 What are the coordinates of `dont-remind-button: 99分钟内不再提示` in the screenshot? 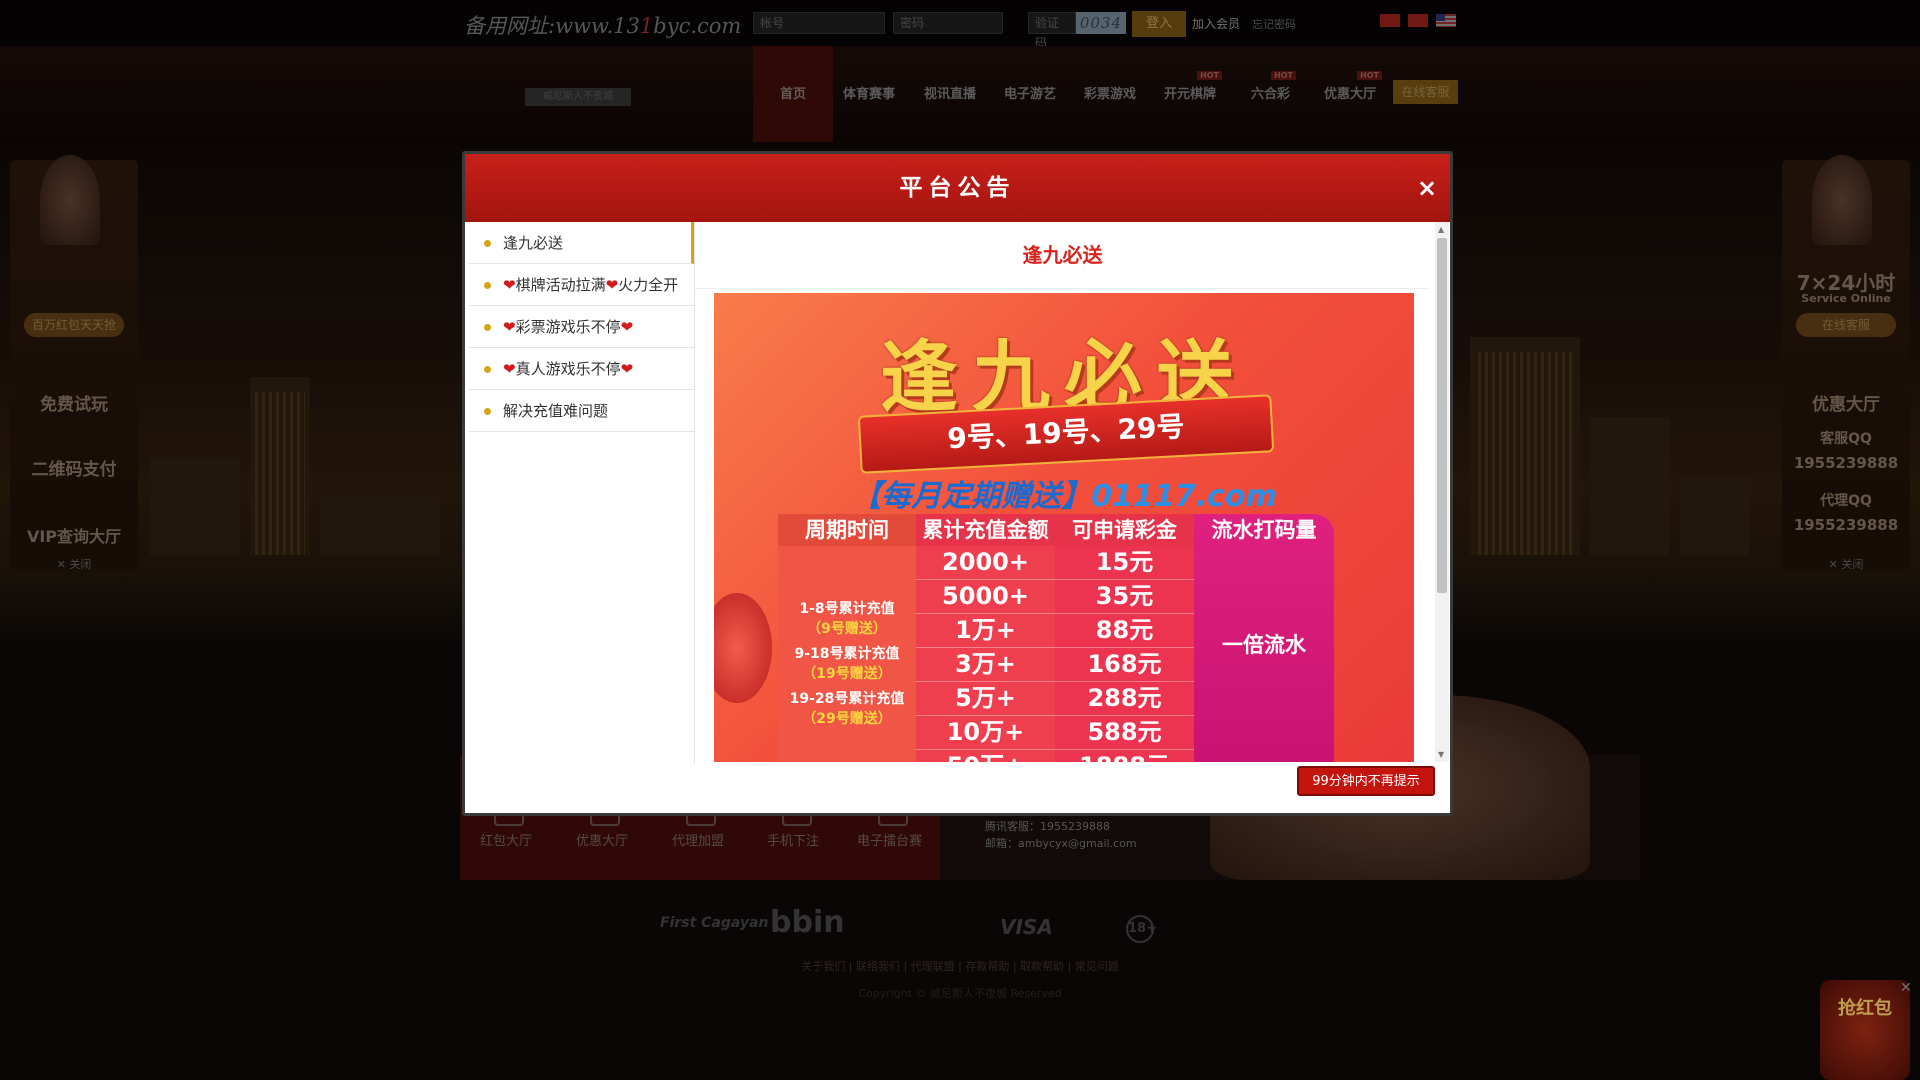 It's located at (1366, 781).